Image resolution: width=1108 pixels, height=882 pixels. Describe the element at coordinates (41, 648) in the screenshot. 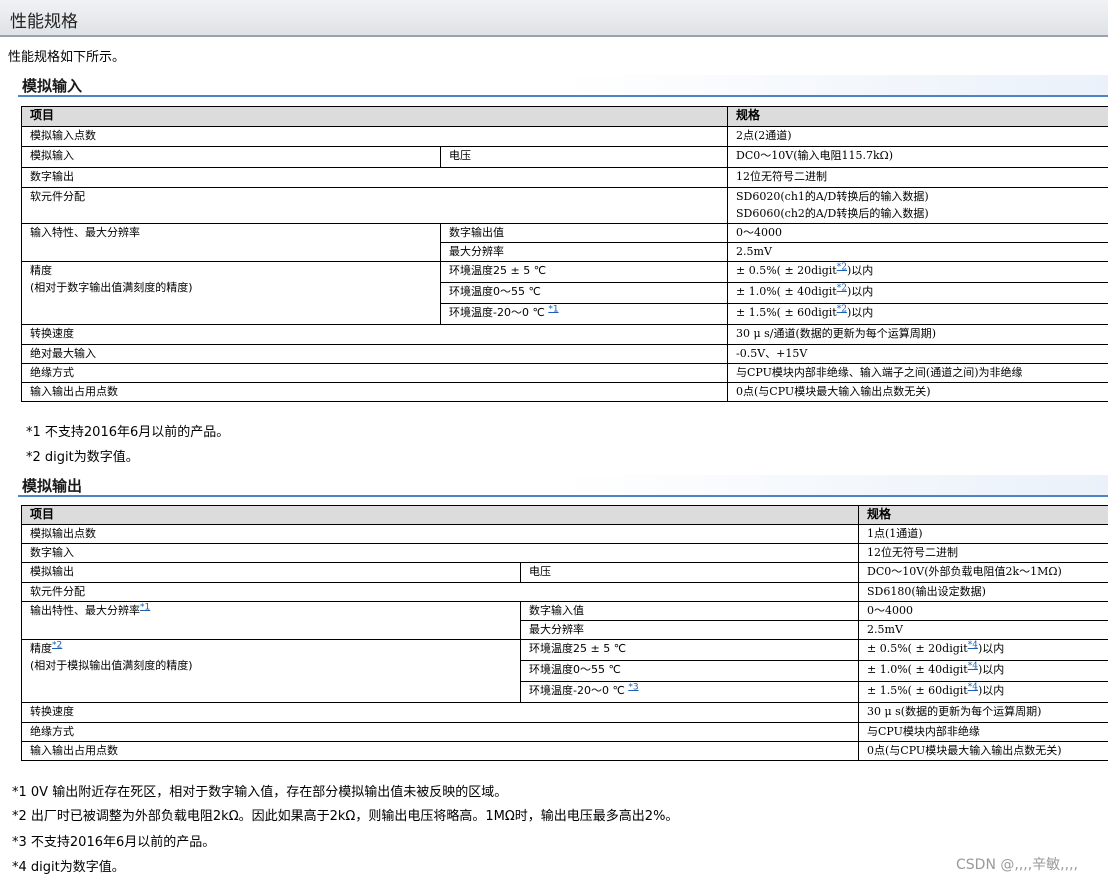

I see `label-text: 精度` at that location.